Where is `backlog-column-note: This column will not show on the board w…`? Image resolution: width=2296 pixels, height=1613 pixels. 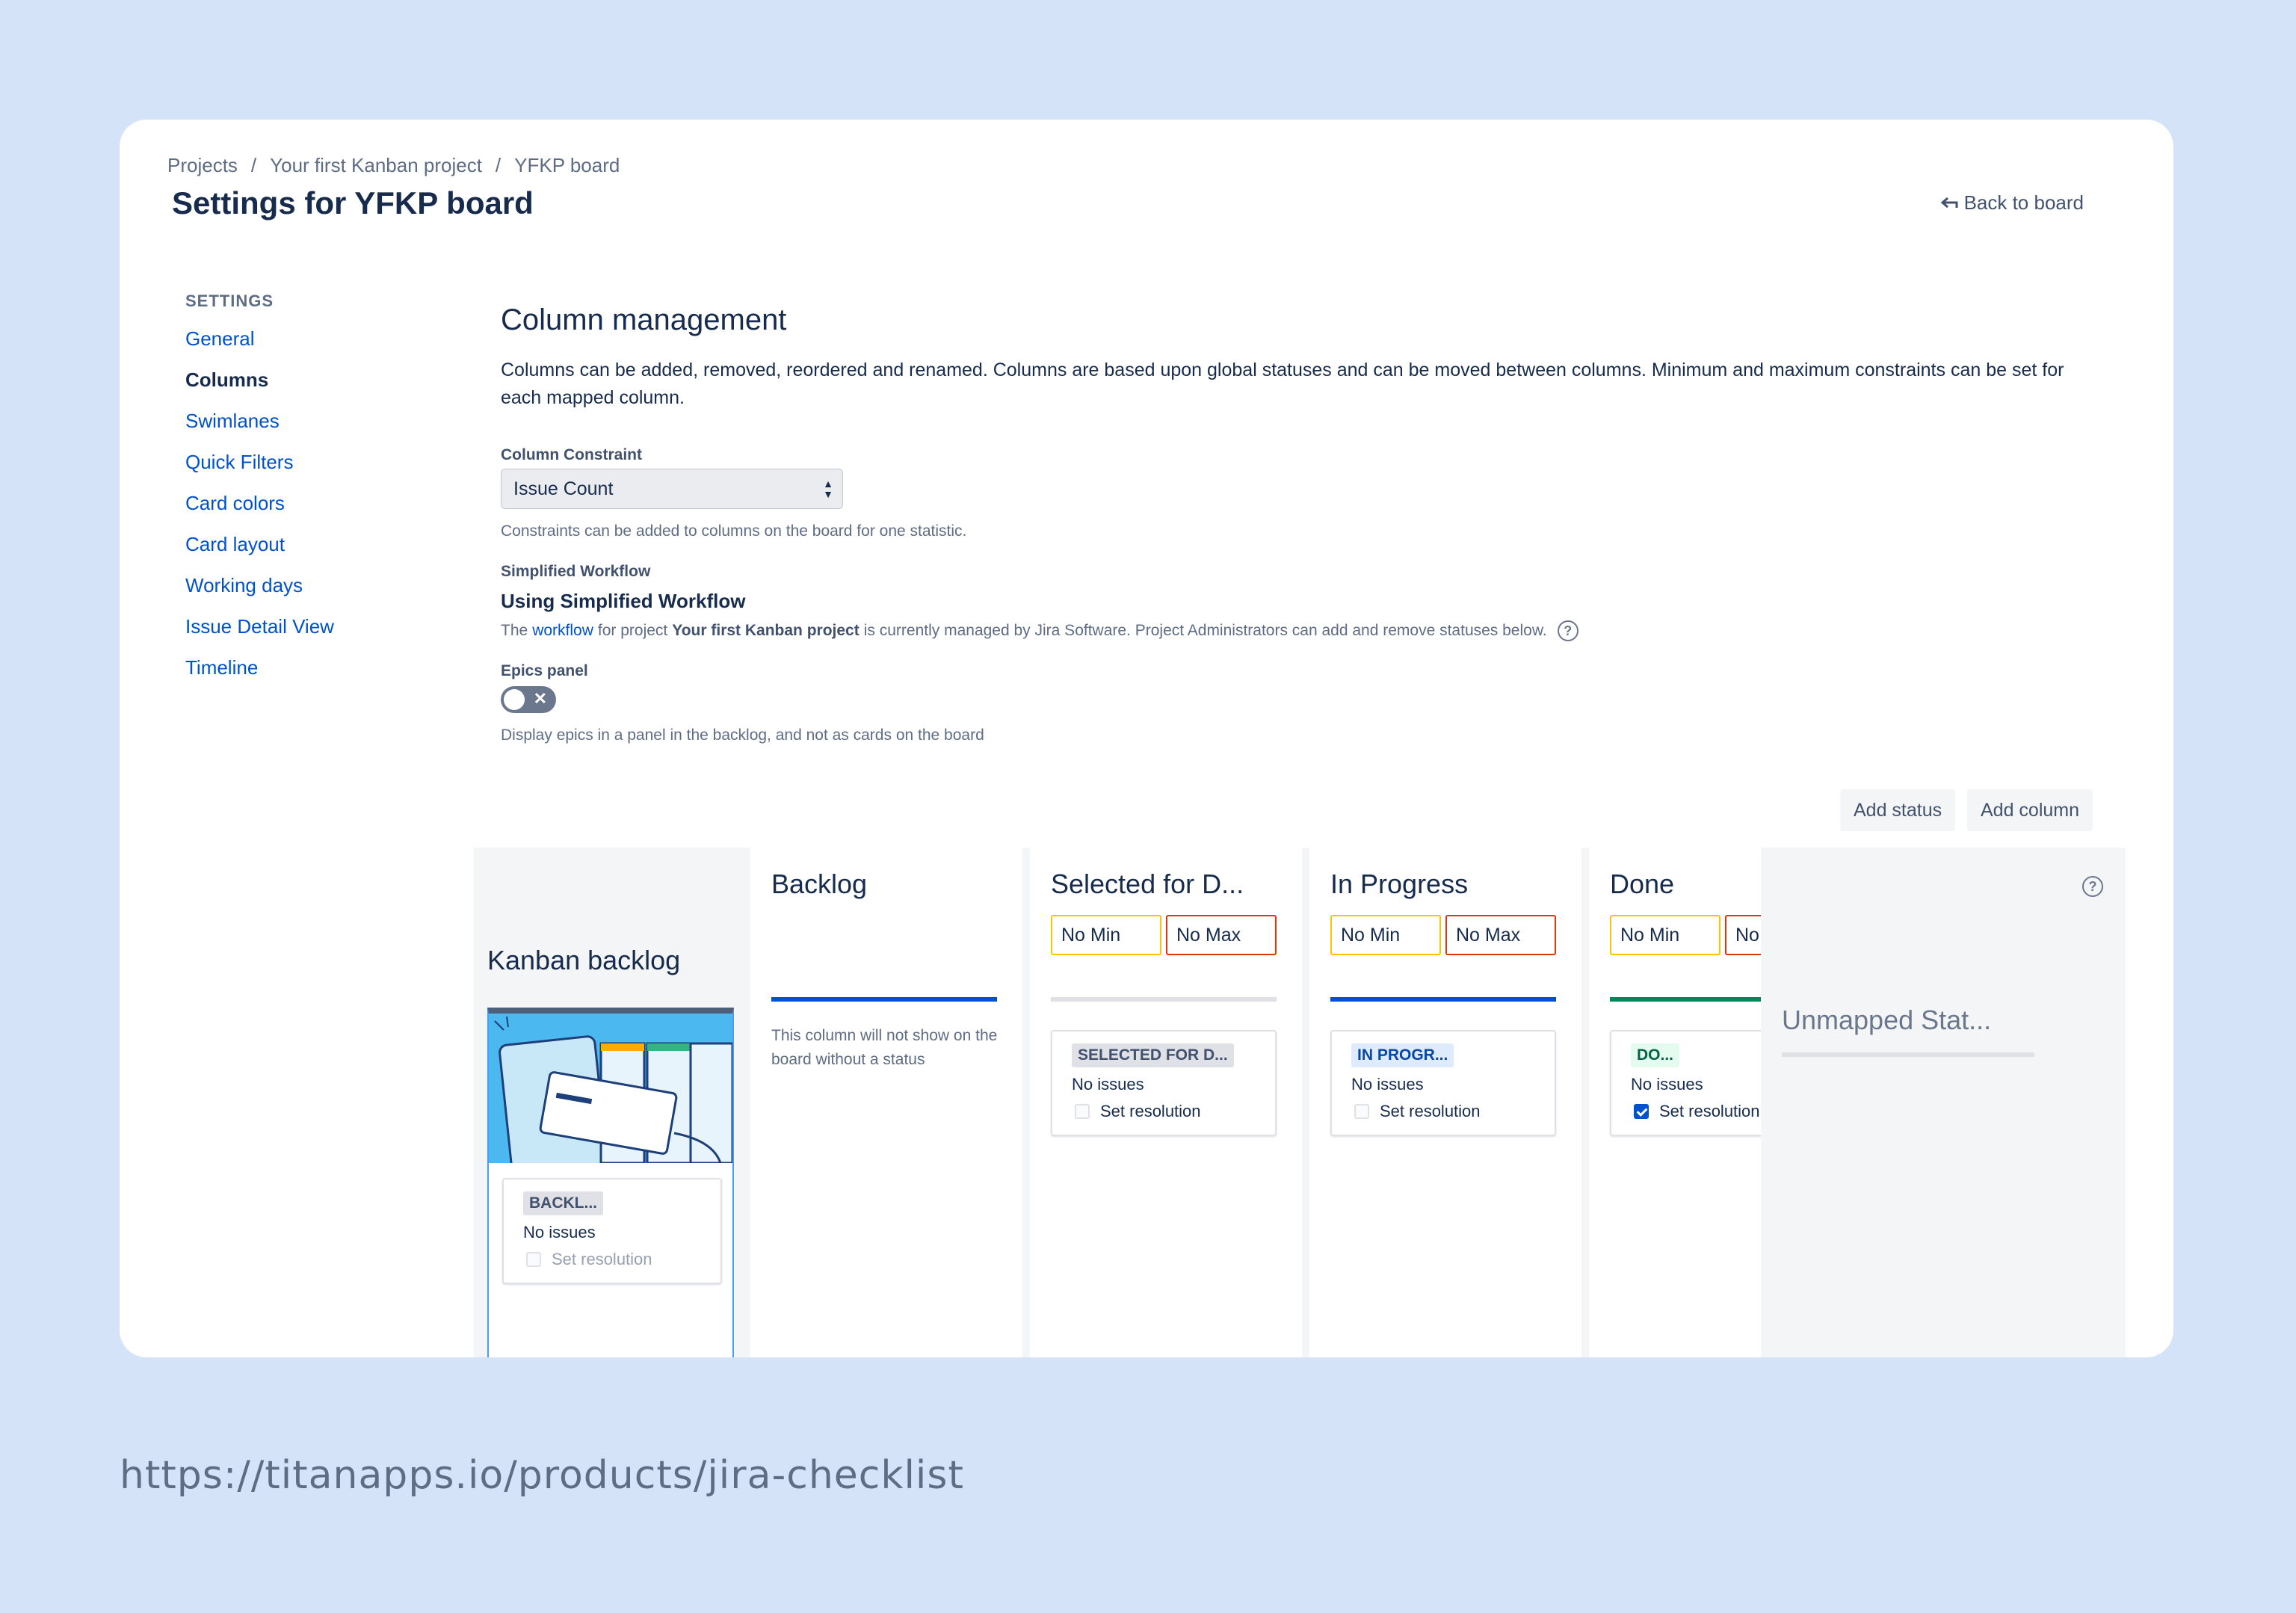
backlog-column-note: This column will not show on the board w… is located at coordinates (885, 1047).